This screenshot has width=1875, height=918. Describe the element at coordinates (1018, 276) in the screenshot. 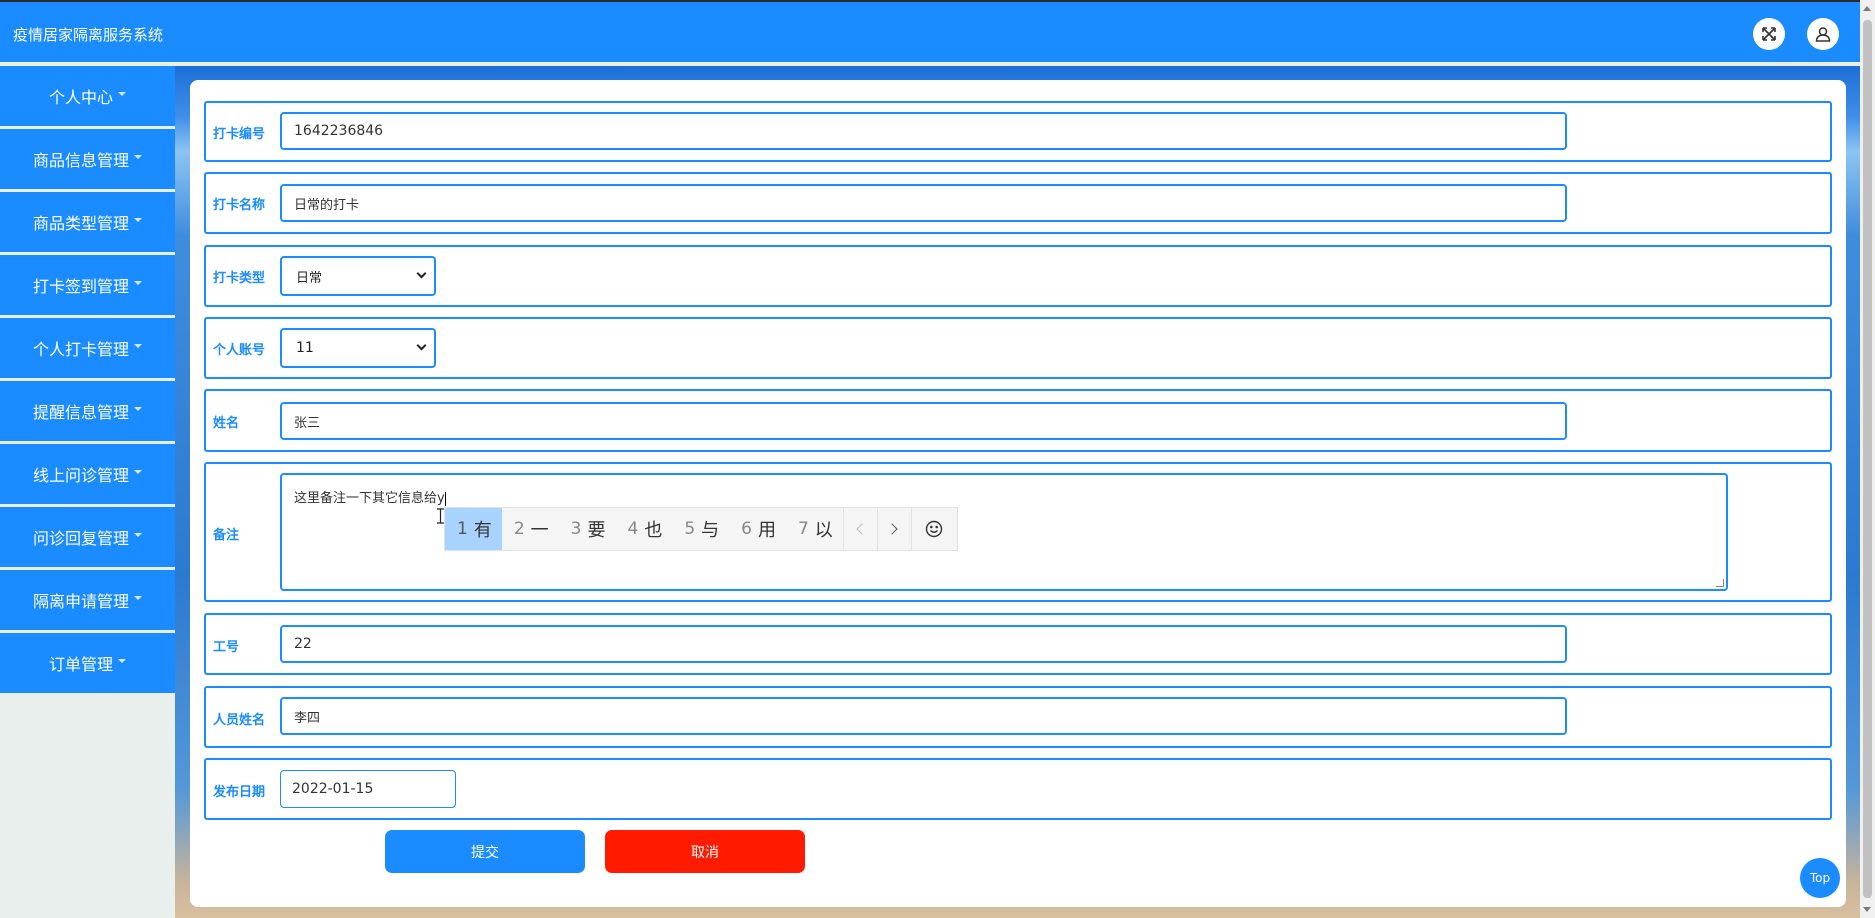

I see `form-row-checkin-type: 打卡类型` at that location.